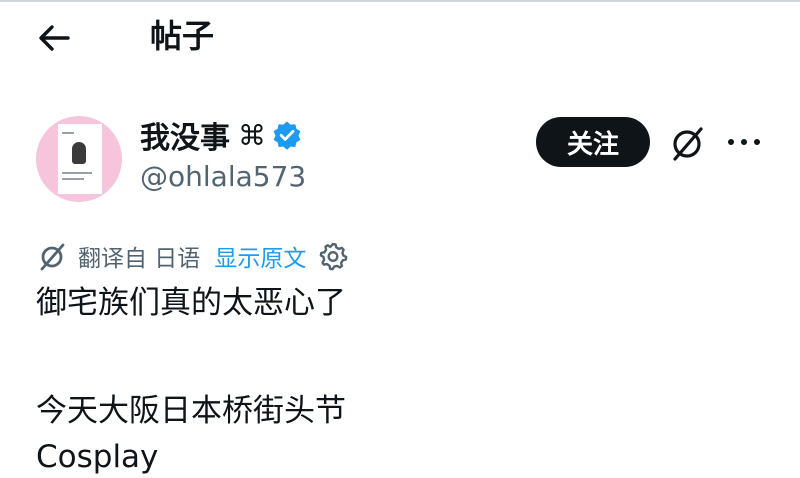  Describe the element at coordinates (333, 256) in the screenshot. I see `gear-icon` at that location.